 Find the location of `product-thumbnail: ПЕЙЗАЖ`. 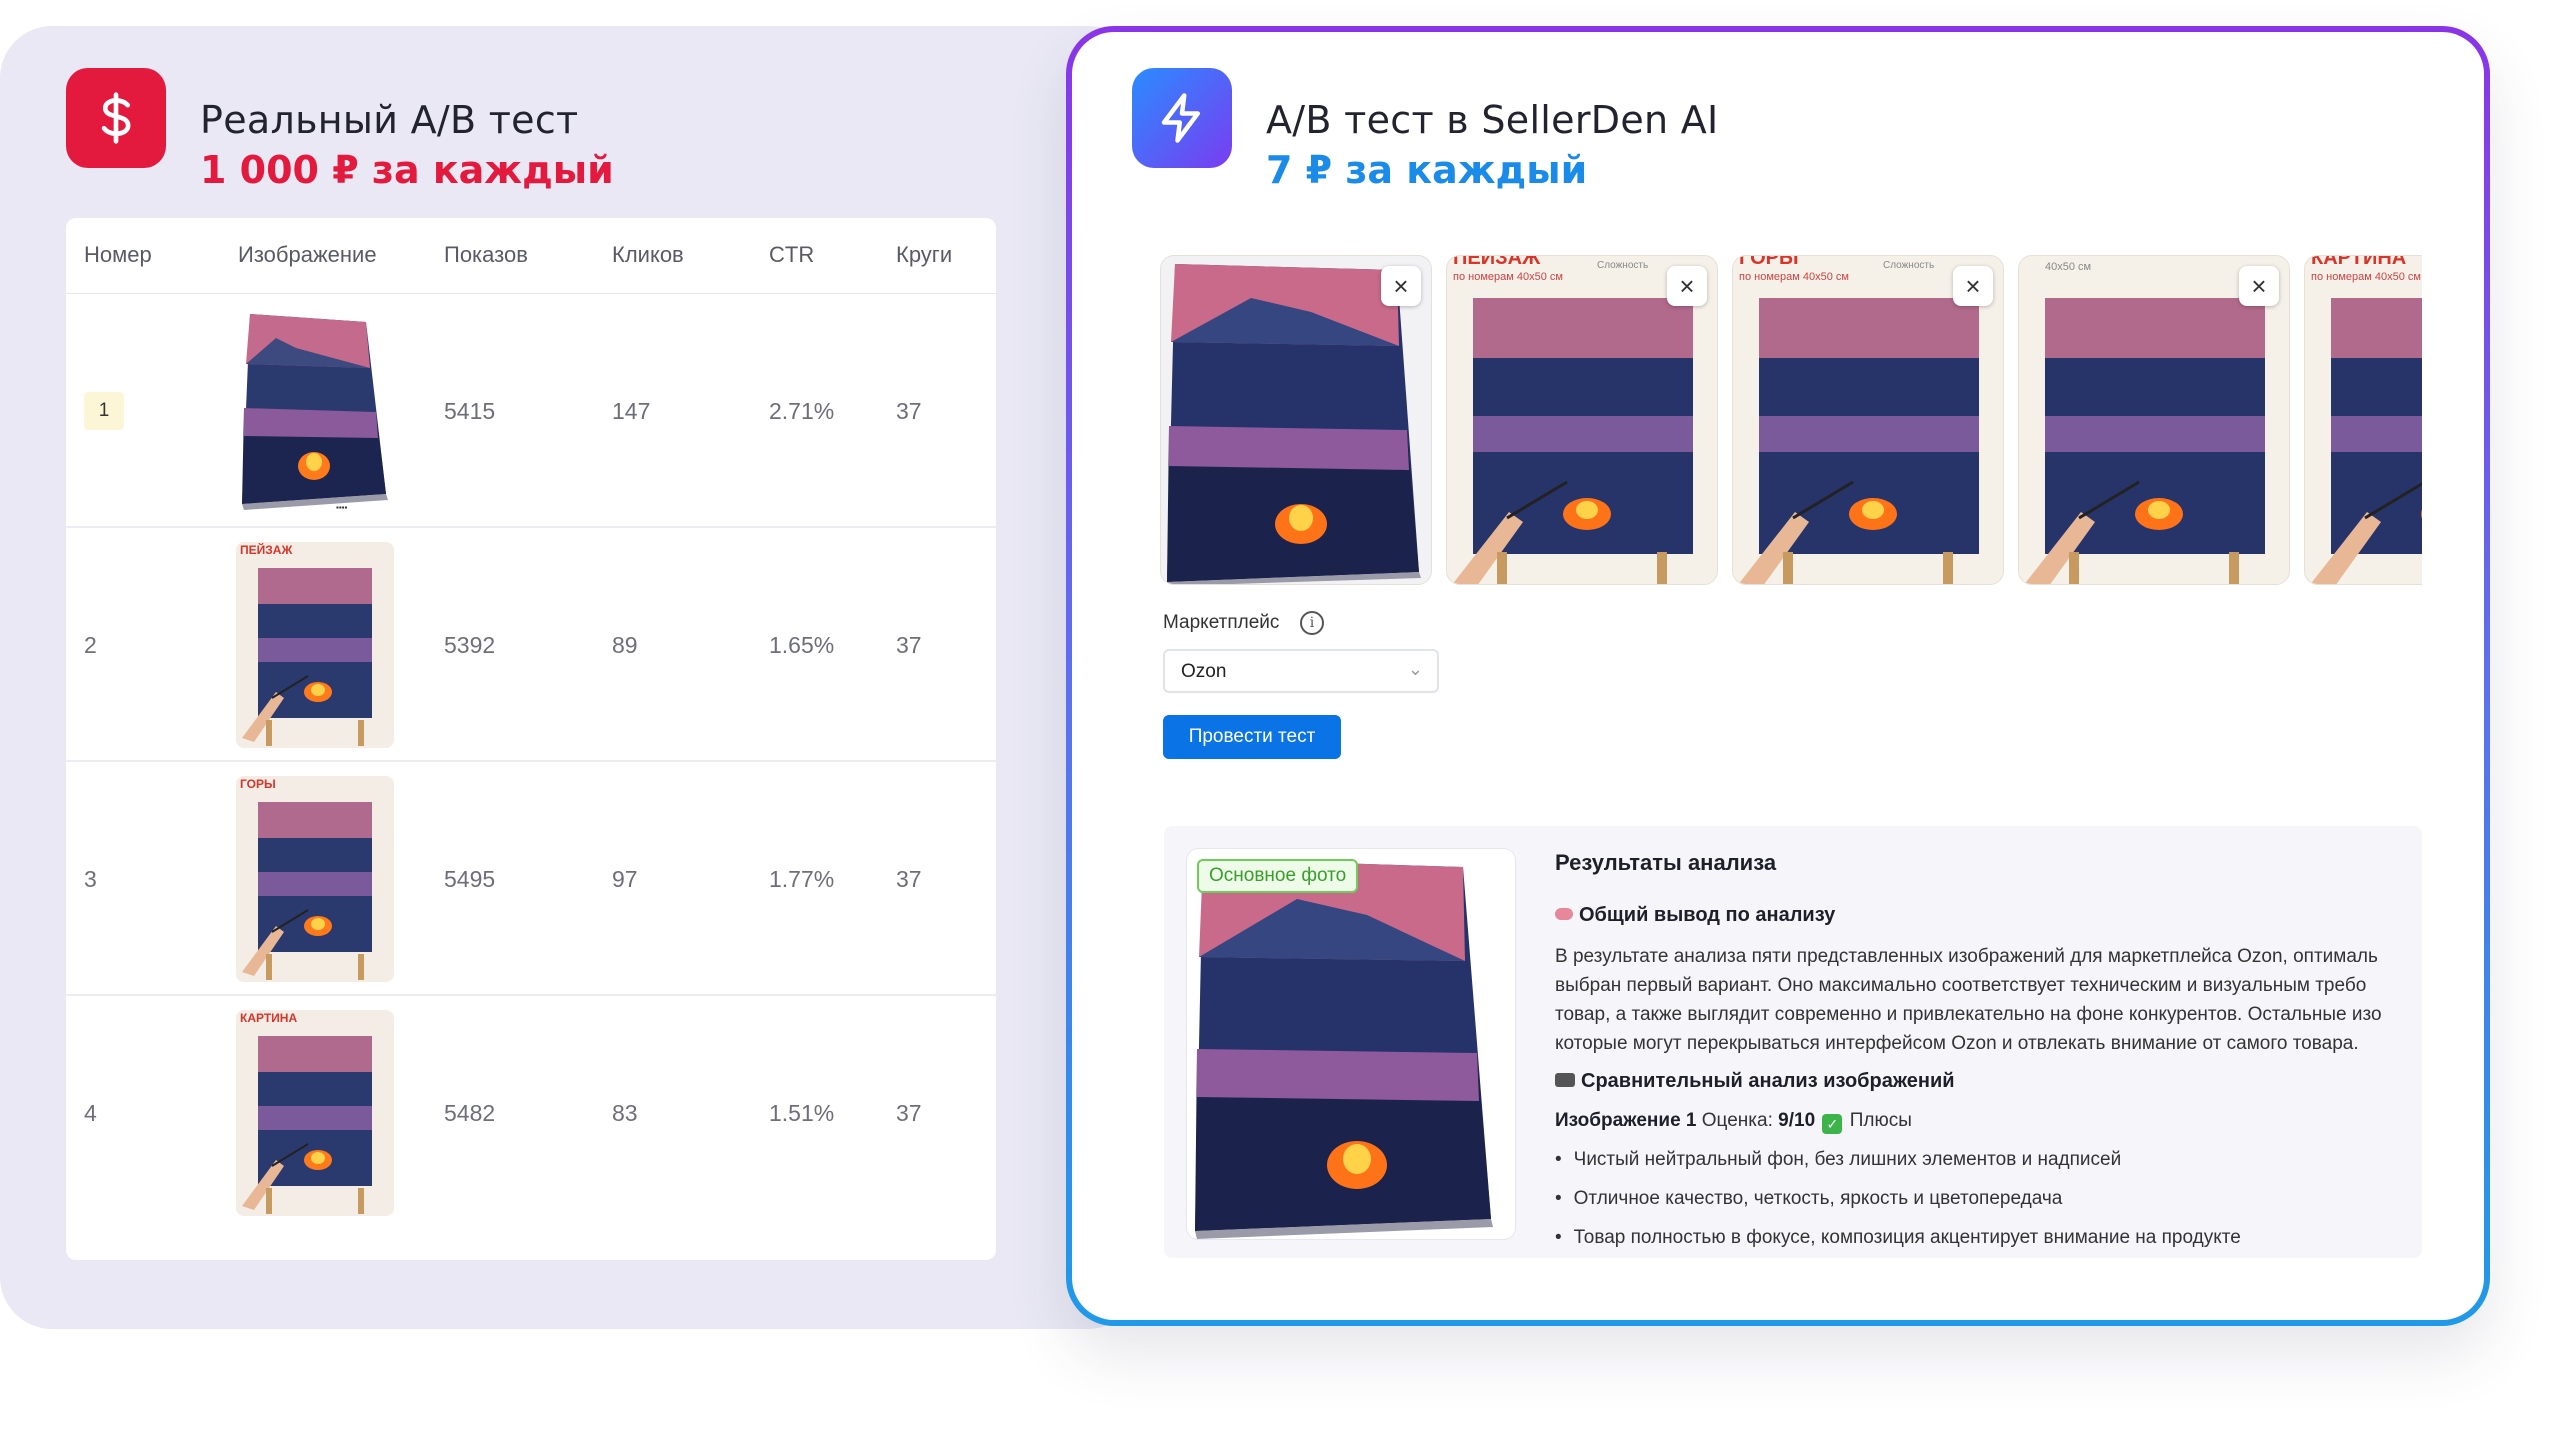

product-thumbnail: ПЕЙЗАЖ is located at coordinates (315, 645).